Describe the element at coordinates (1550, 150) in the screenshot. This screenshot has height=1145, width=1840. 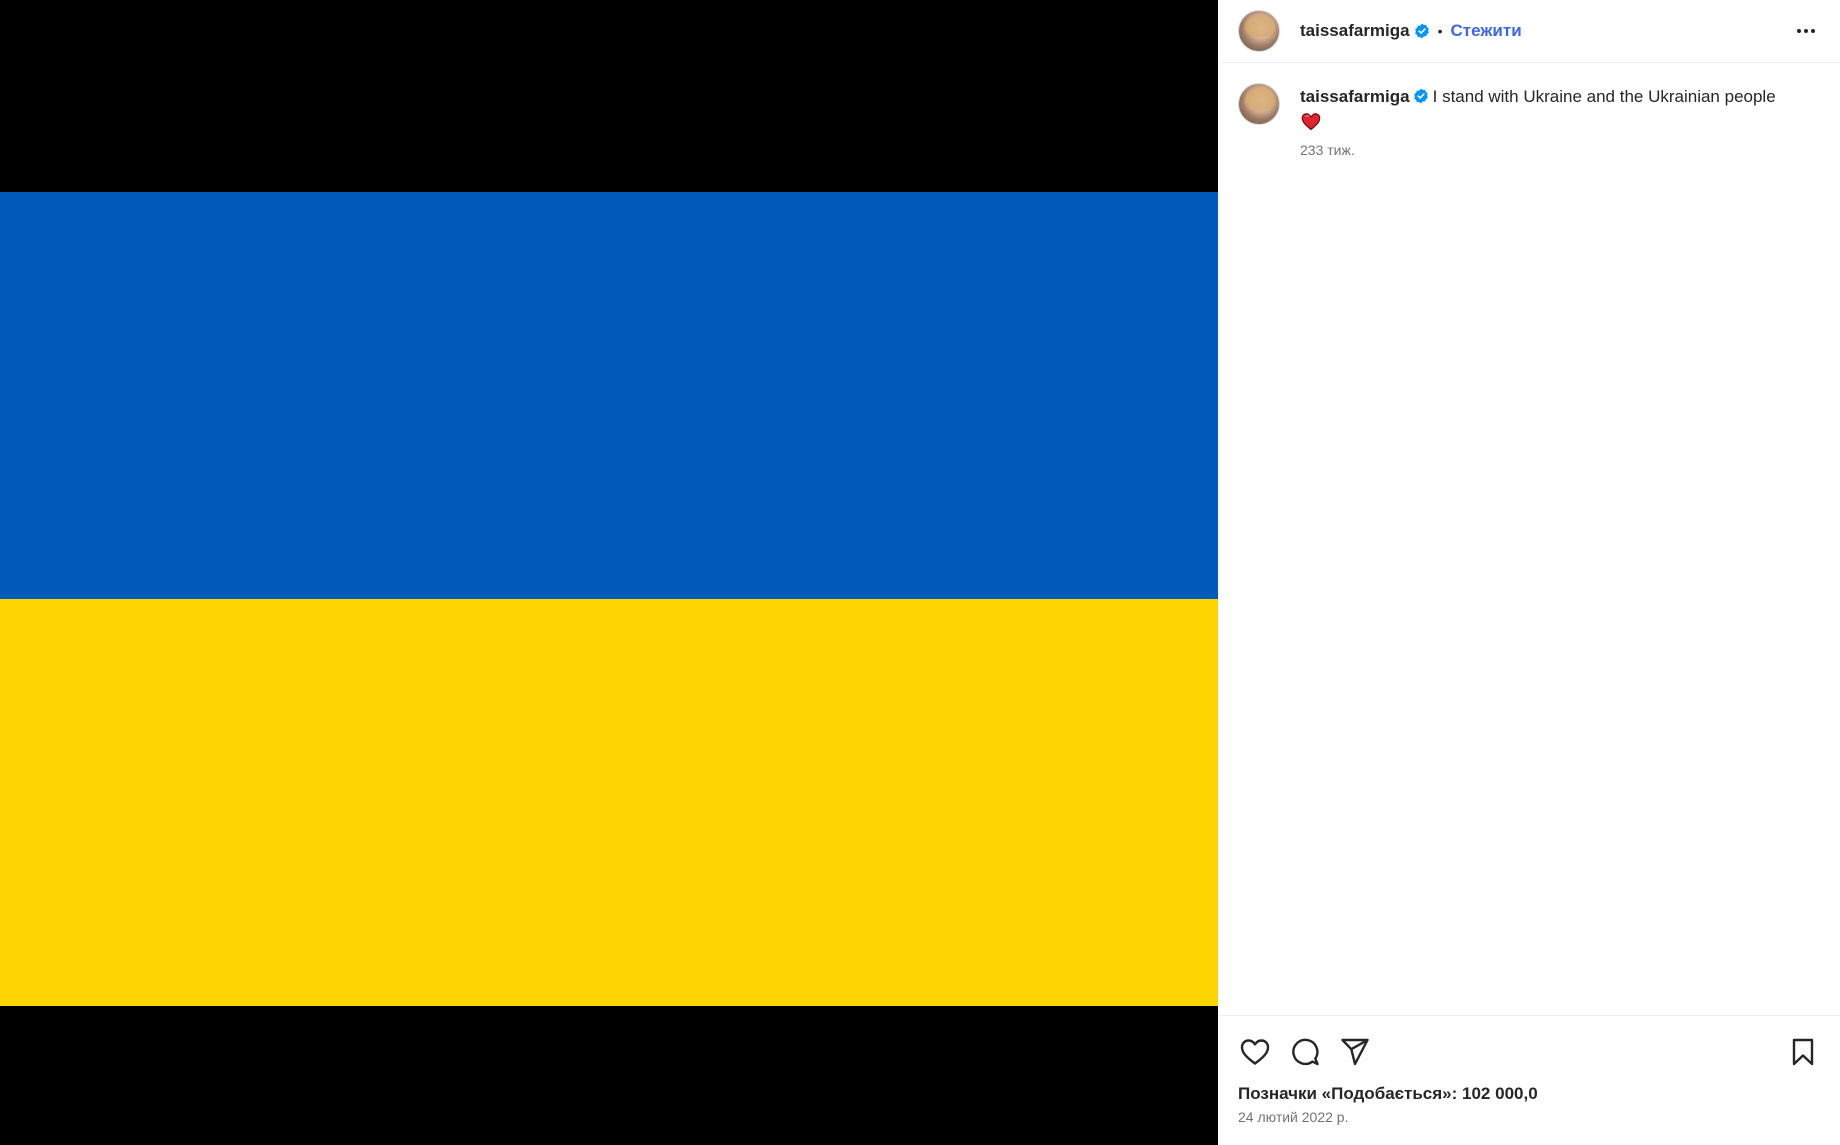
I see `caption-timestamp: 233 тиж.` at that location.